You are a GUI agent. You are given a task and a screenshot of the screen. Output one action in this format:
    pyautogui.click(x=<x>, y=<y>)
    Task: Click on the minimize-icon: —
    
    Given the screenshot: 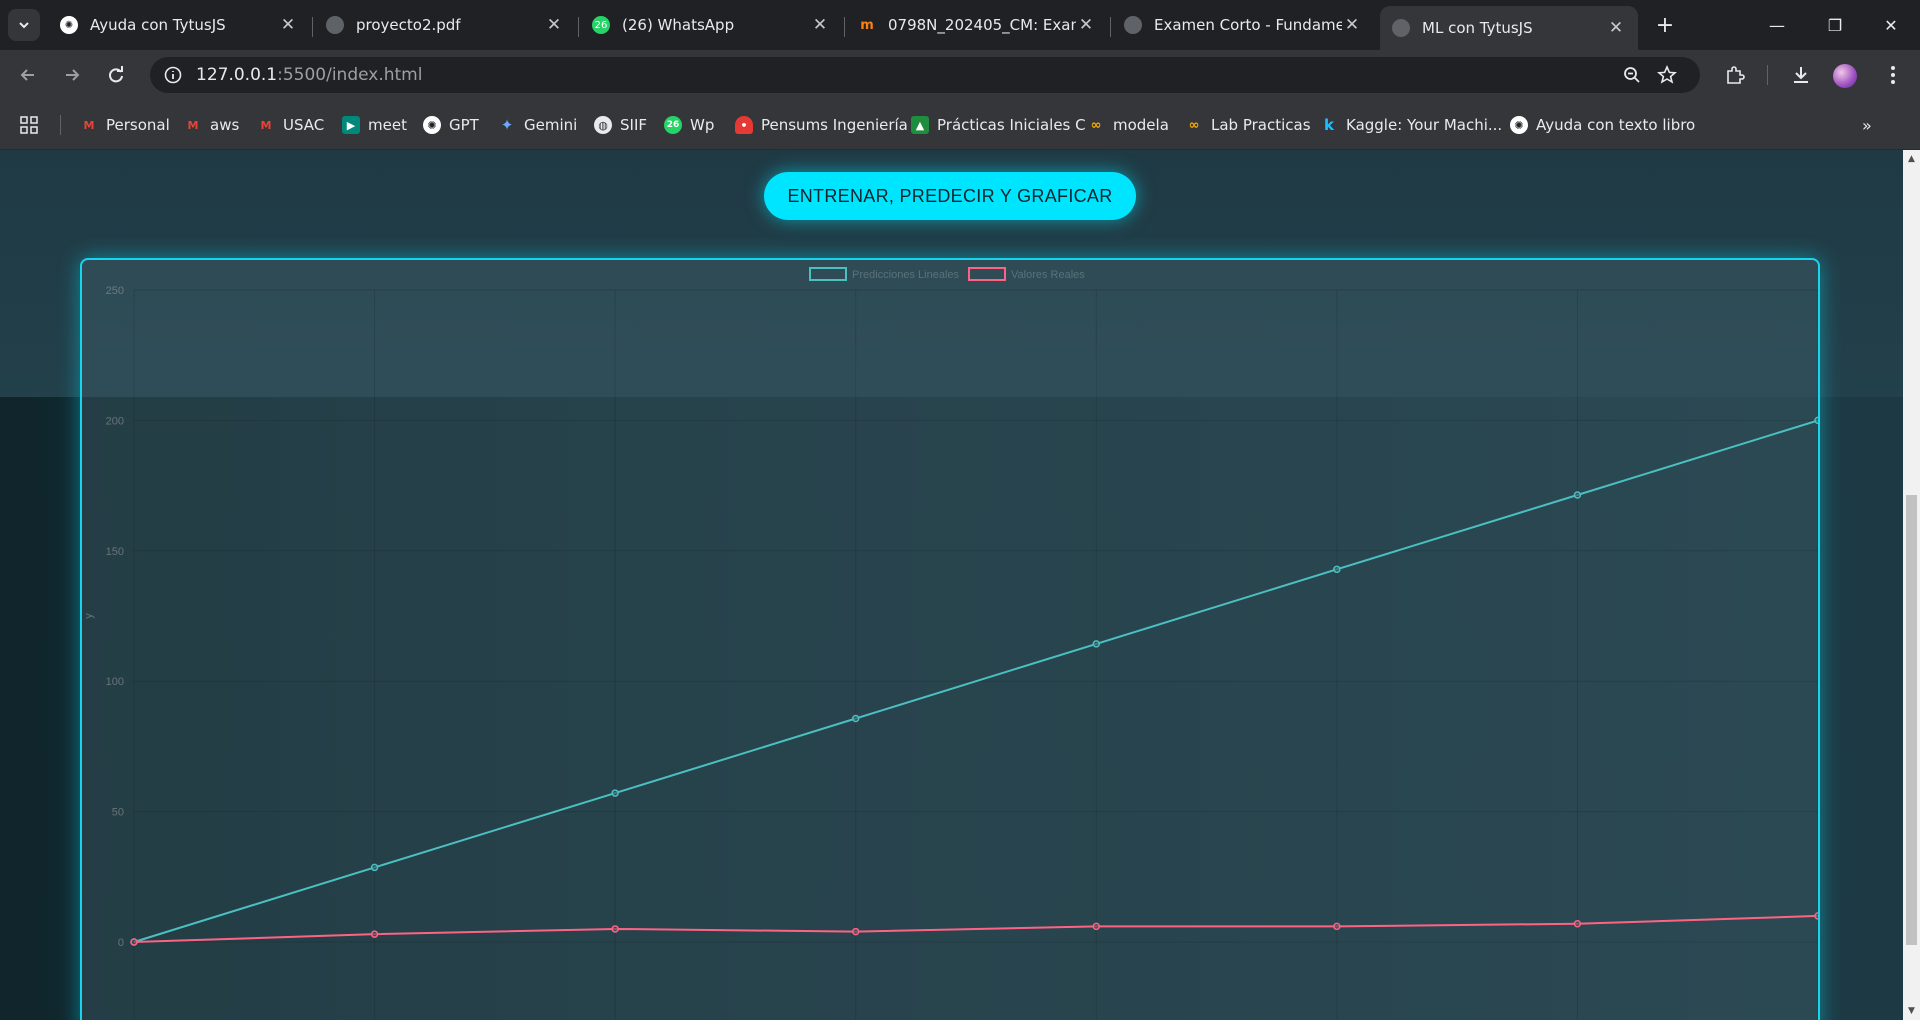 What is the action you would take?
    pyautogui.click(x=1777, y=25)
    